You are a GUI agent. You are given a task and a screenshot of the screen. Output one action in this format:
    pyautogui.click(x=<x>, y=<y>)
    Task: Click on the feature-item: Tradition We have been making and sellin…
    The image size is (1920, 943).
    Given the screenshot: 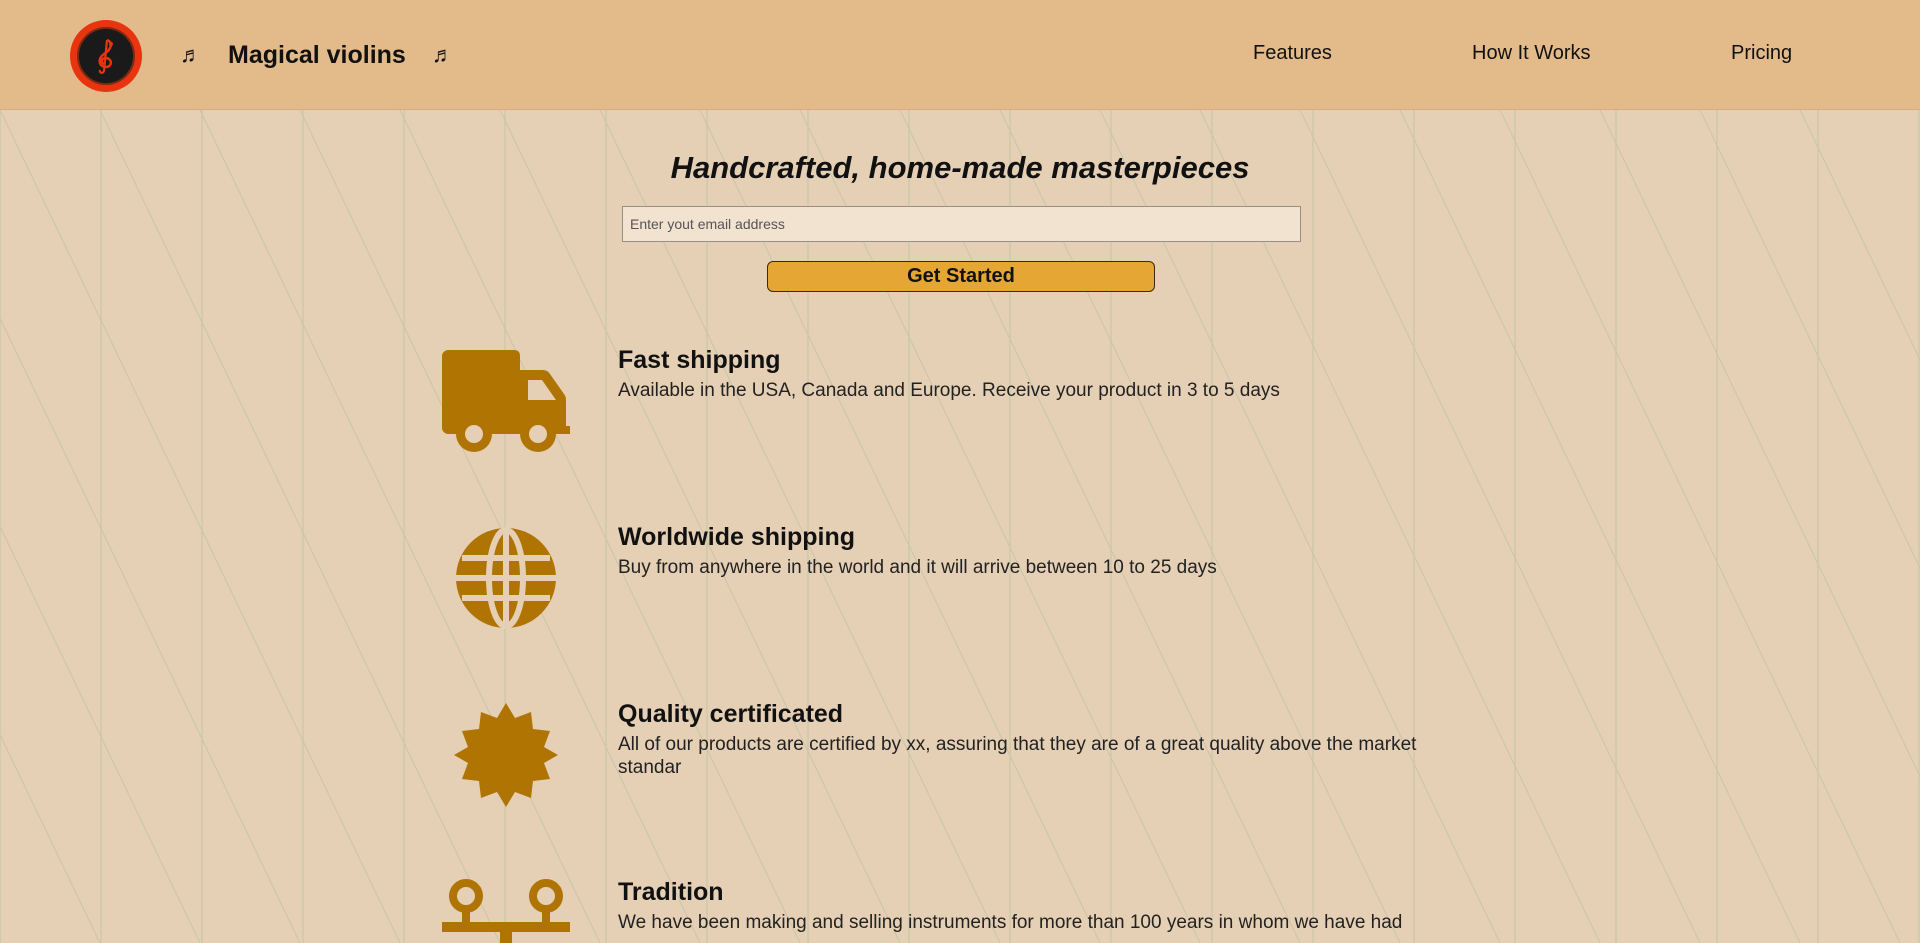 What is the action you would take?
    pyautogui.click(x=950, y=910)
    